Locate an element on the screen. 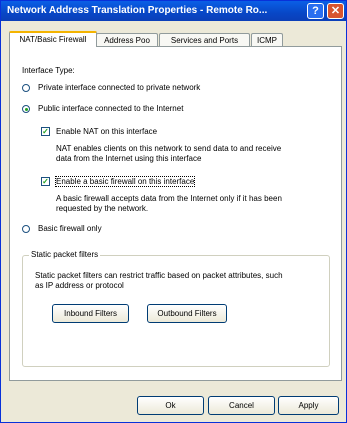  basic-firewall-only-radio is located at coordinates (26, 229).